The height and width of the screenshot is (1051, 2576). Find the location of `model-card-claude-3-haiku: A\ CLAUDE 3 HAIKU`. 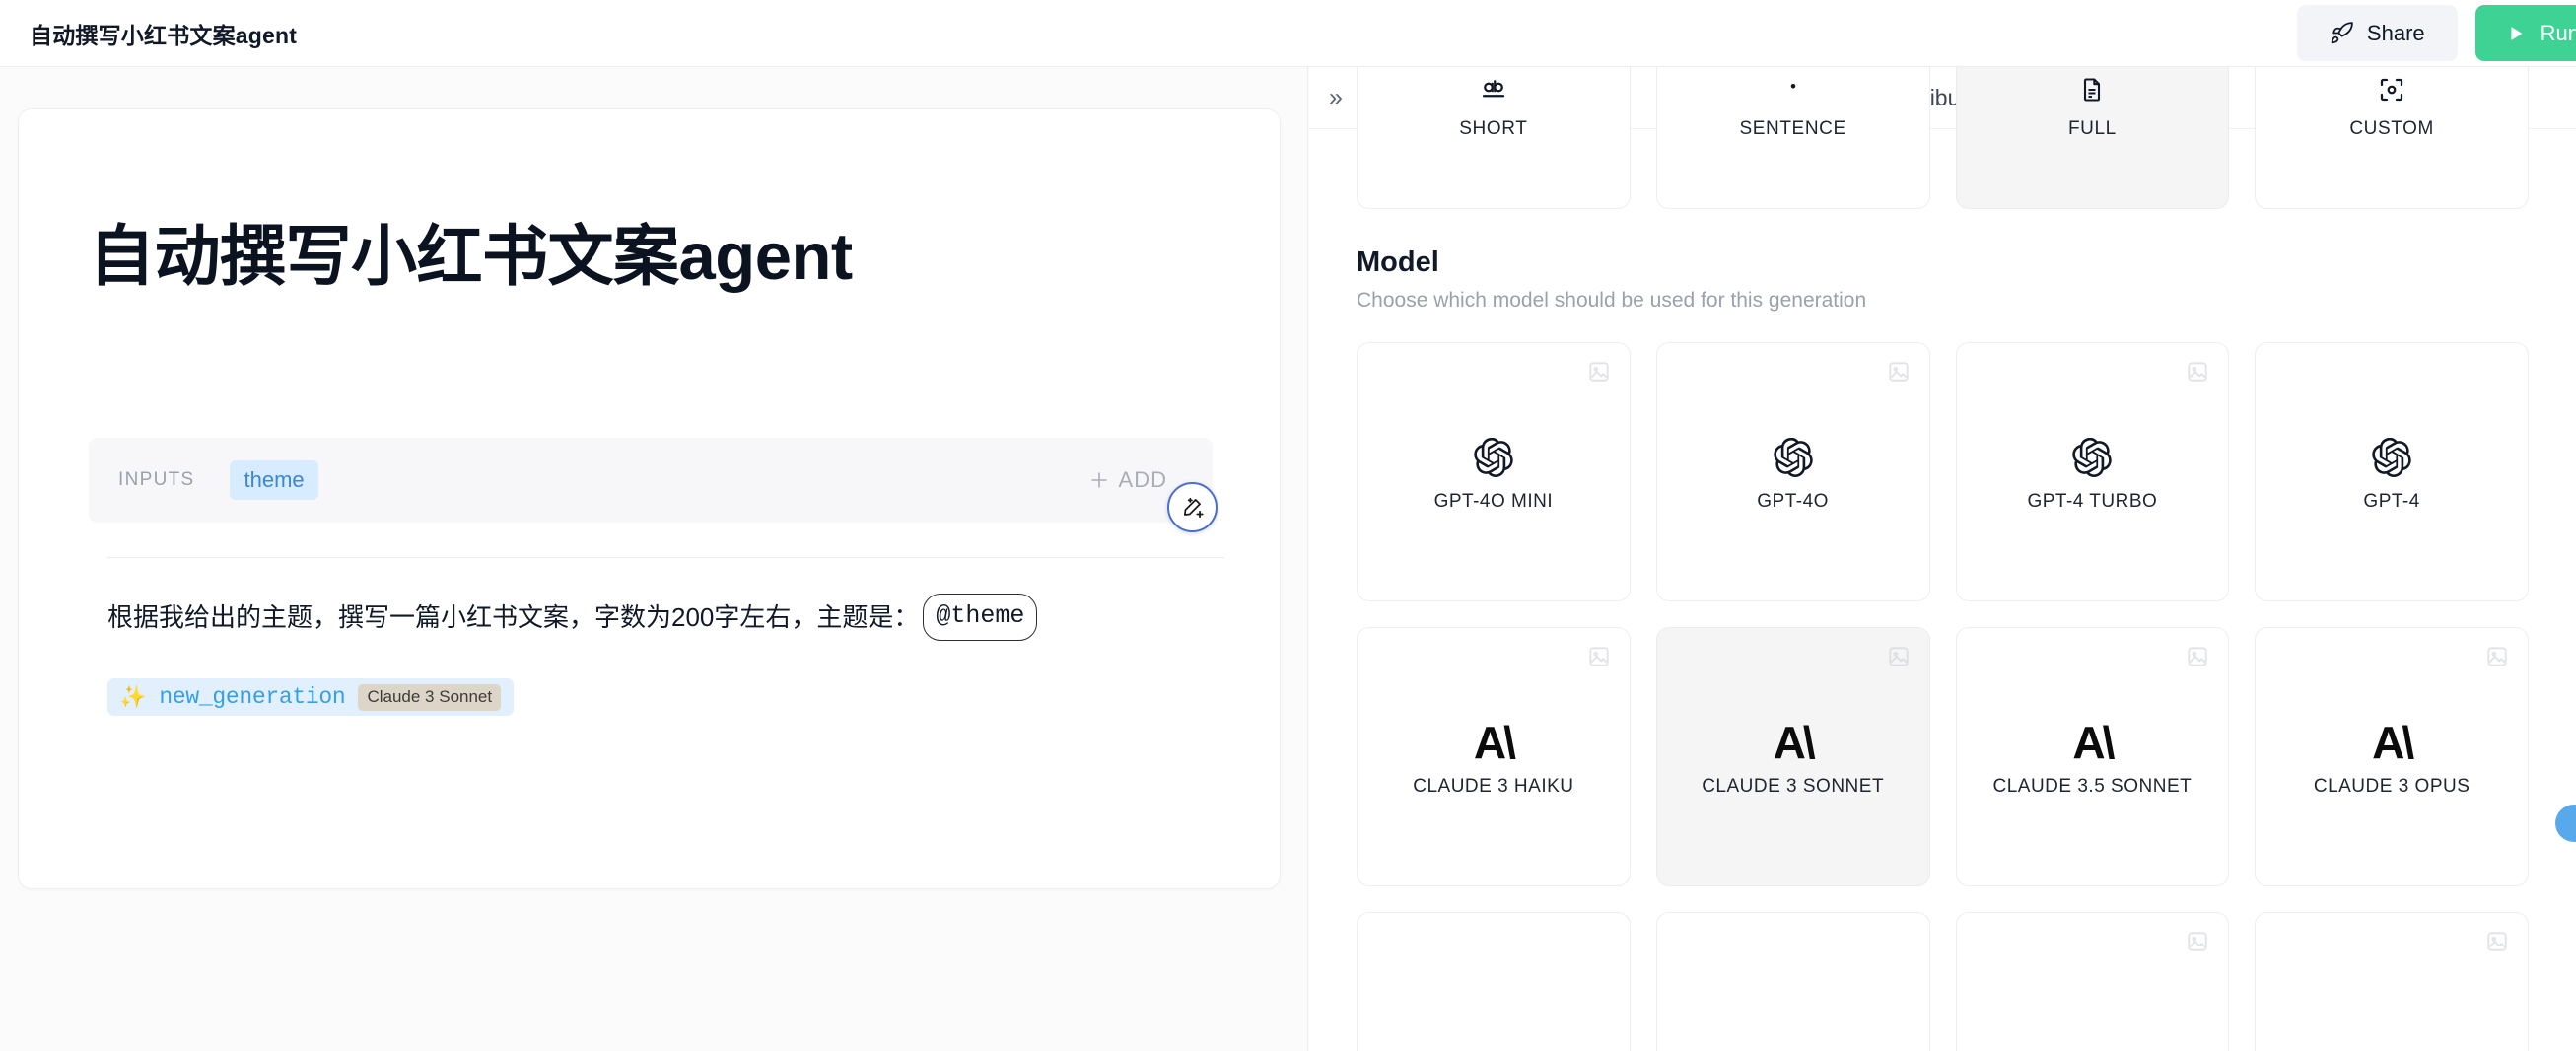

model-card-claude-3-haiku: A\ CLAUDE 3 HAIKU is located at coordinates (1494, 757).